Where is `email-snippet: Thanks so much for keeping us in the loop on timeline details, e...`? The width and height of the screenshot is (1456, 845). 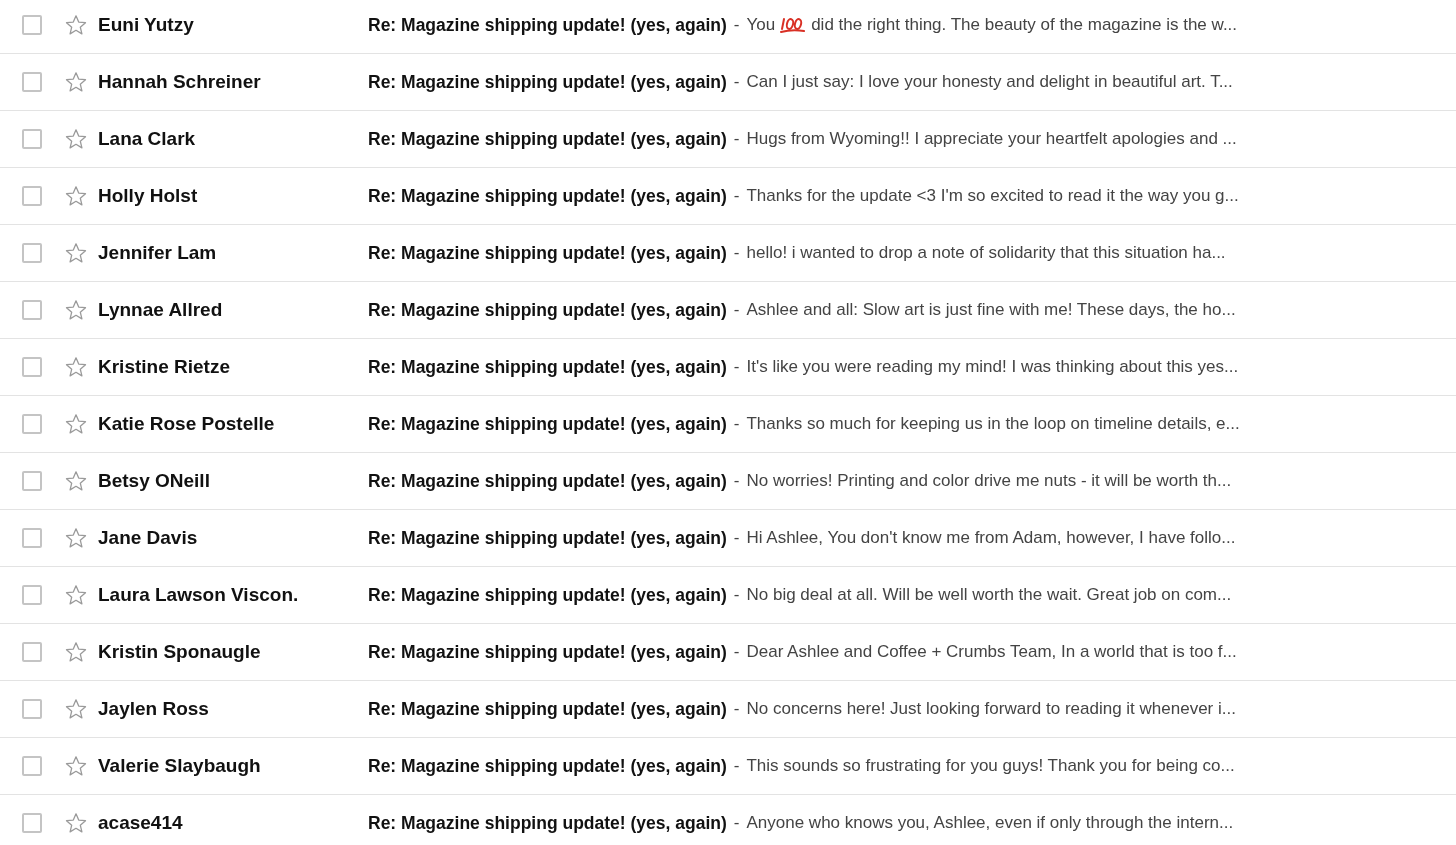 email-snippet: Thanks so much for keeping us in the loop on timeline details, e... is located at coordinates (993, 424).